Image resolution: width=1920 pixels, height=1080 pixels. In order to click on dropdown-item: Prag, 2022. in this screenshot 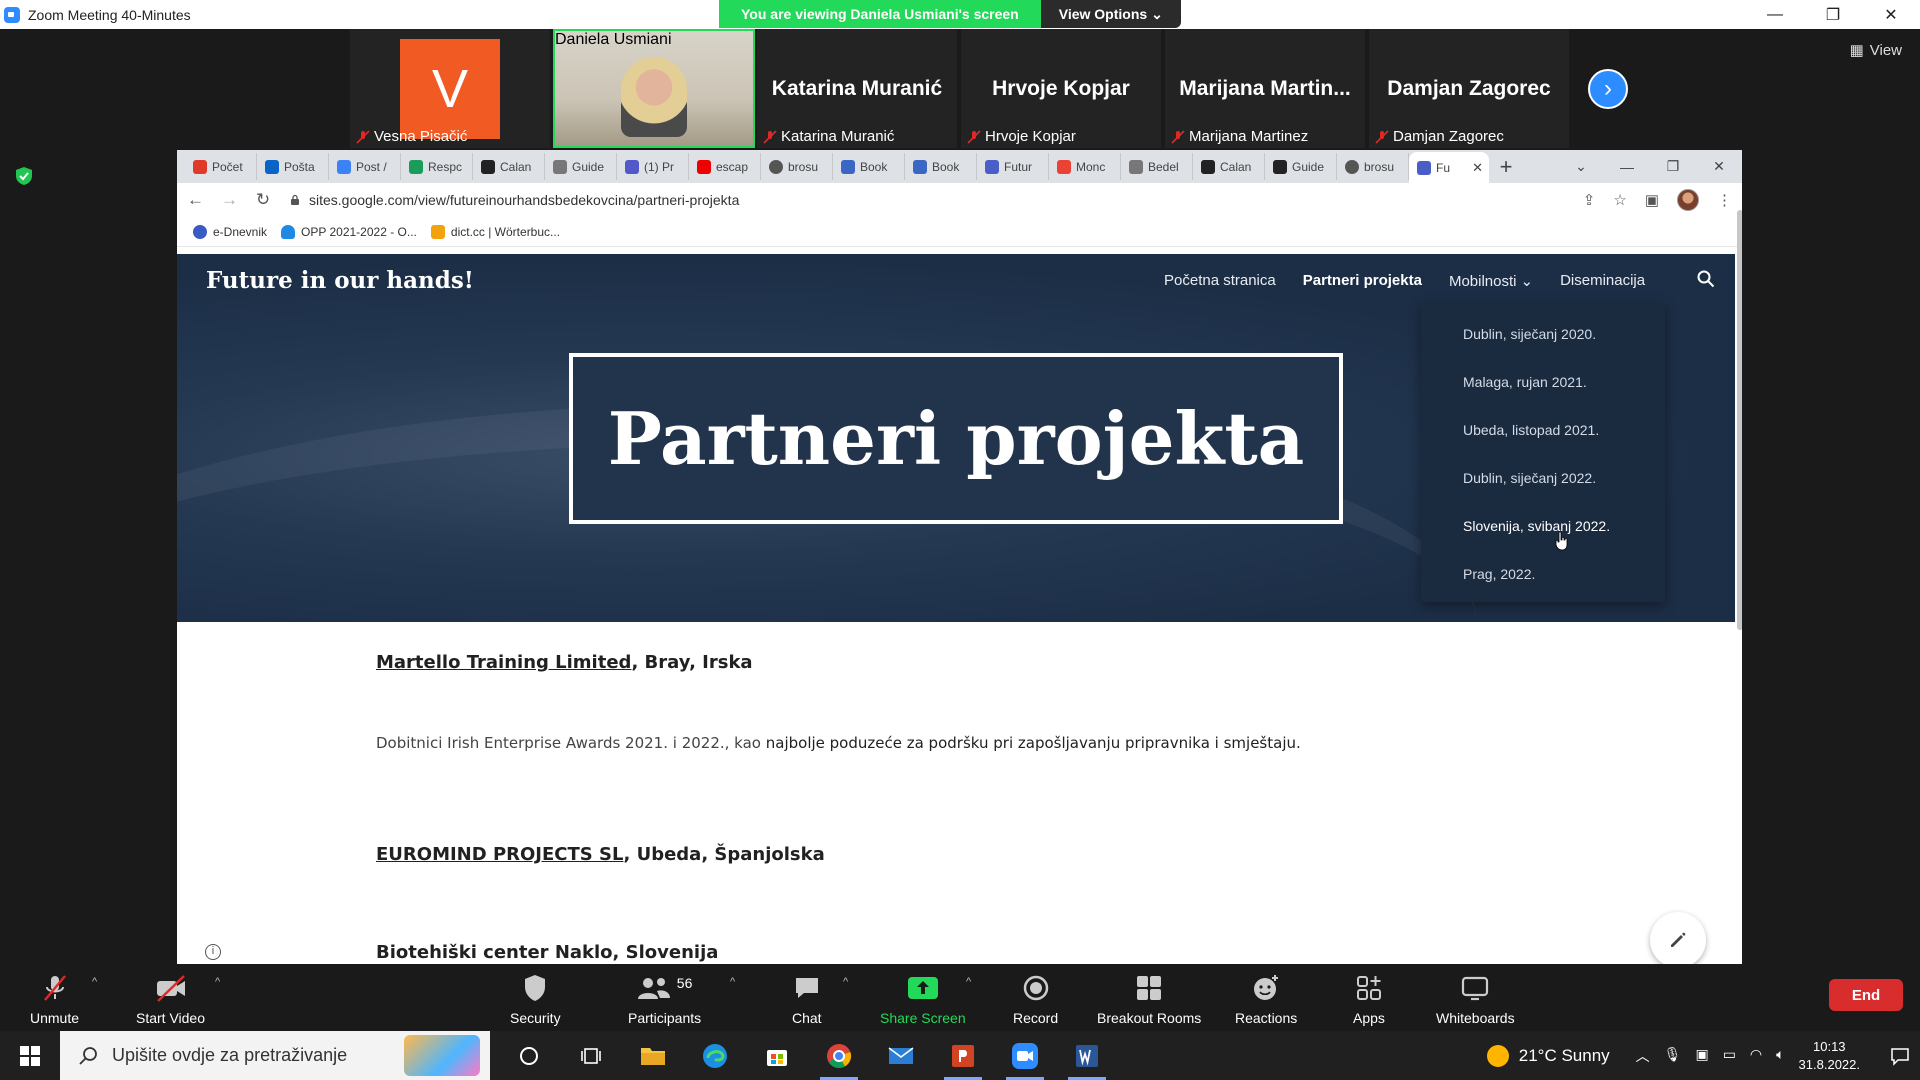, I will do `click(1543, 574)`.